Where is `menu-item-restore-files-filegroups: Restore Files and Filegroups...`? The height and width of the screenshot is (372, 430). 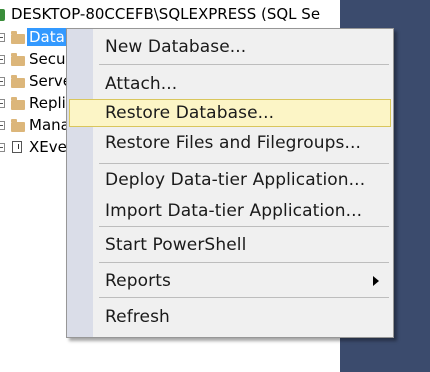
menu-item-restore-files-filegroups: Restore Files and Filegroups... is located at coordinates (230, 143).